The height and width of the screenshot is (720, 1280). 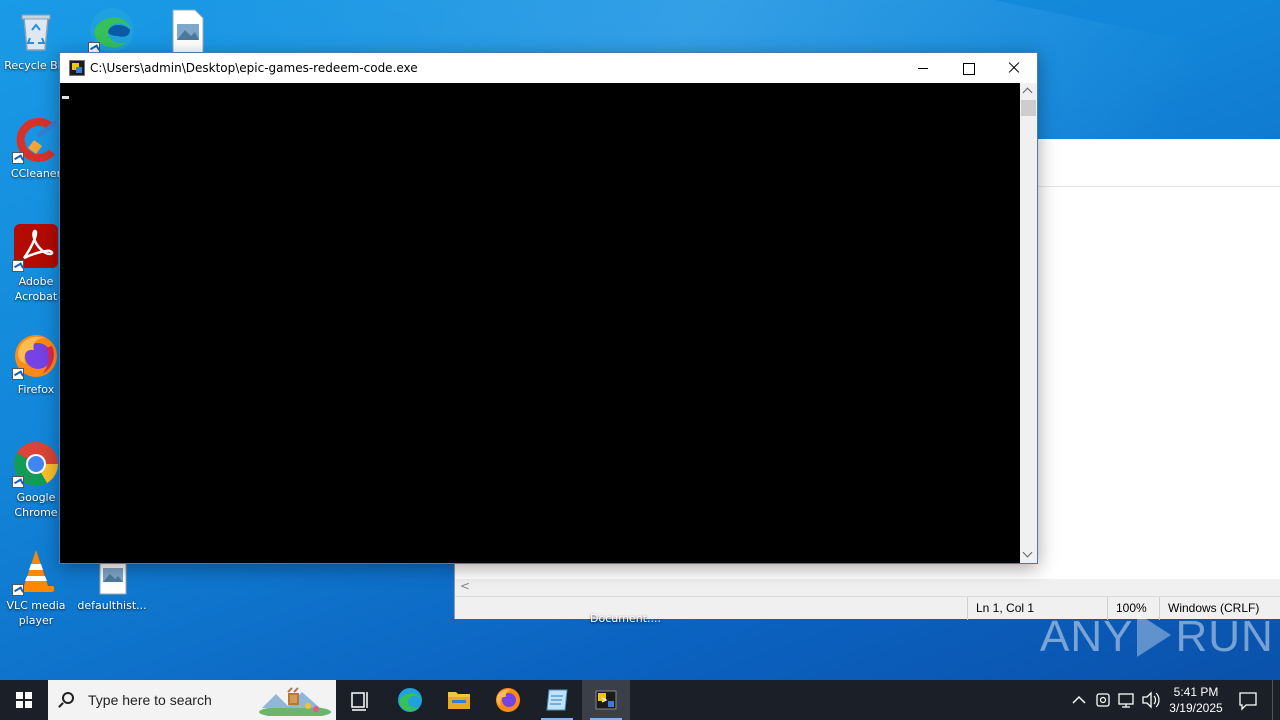 What do you see at coordinates (1028, 91) in the screenshot?
I see `scroll-up-arrow-icon` at bounding box center [1028, 91].